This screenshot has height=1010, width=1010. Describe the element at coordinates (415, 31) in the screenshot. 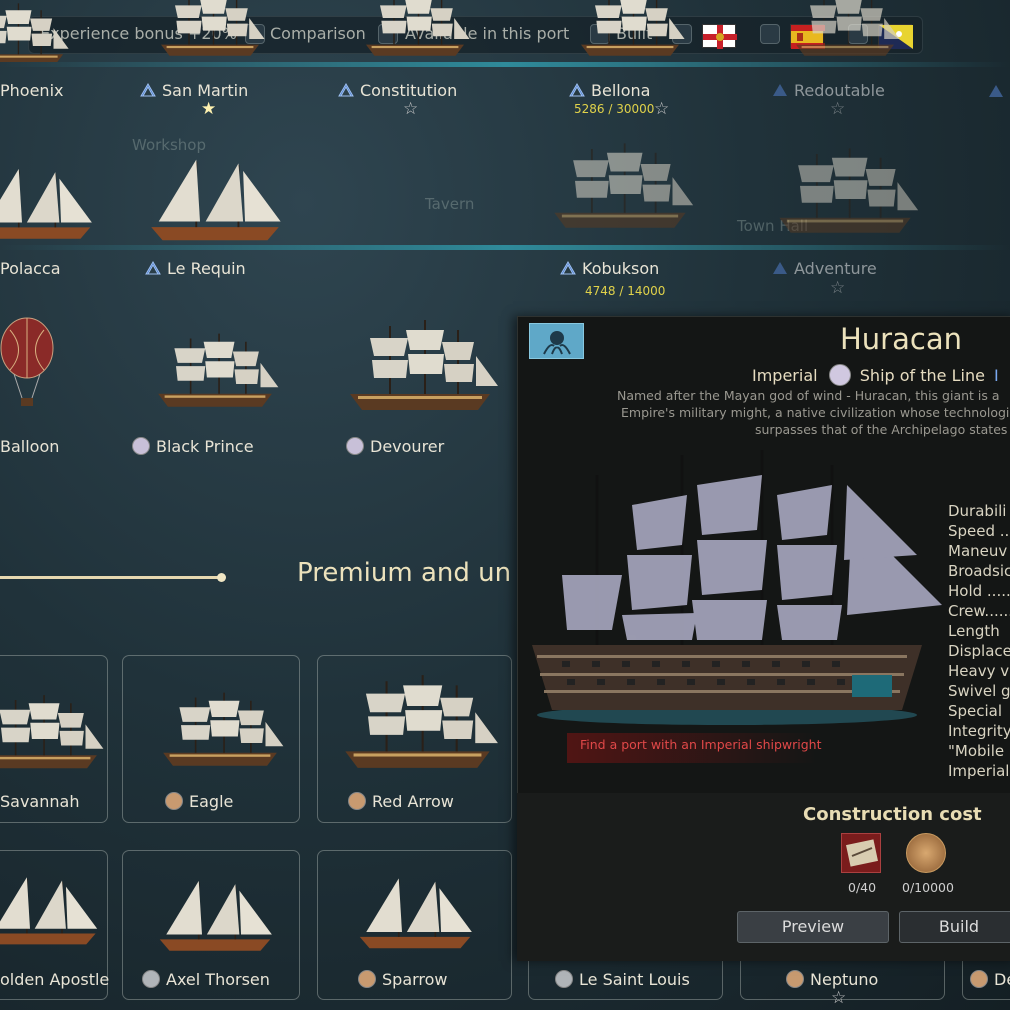

I see `ship-image-constitution` at that location.